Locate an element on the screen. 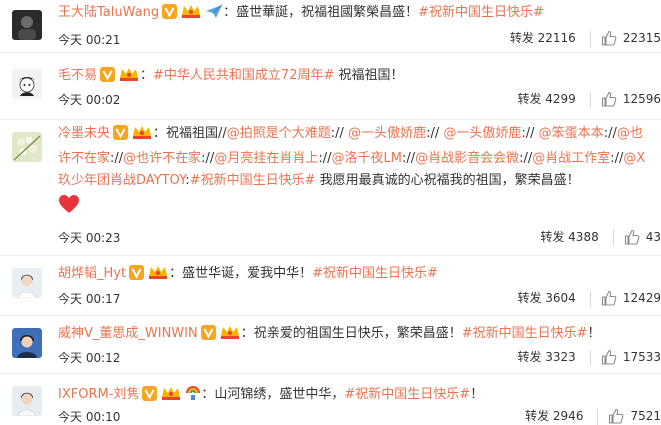 The image size is (661, 425). like-button: 22315 is located at coordinates (631, 38).